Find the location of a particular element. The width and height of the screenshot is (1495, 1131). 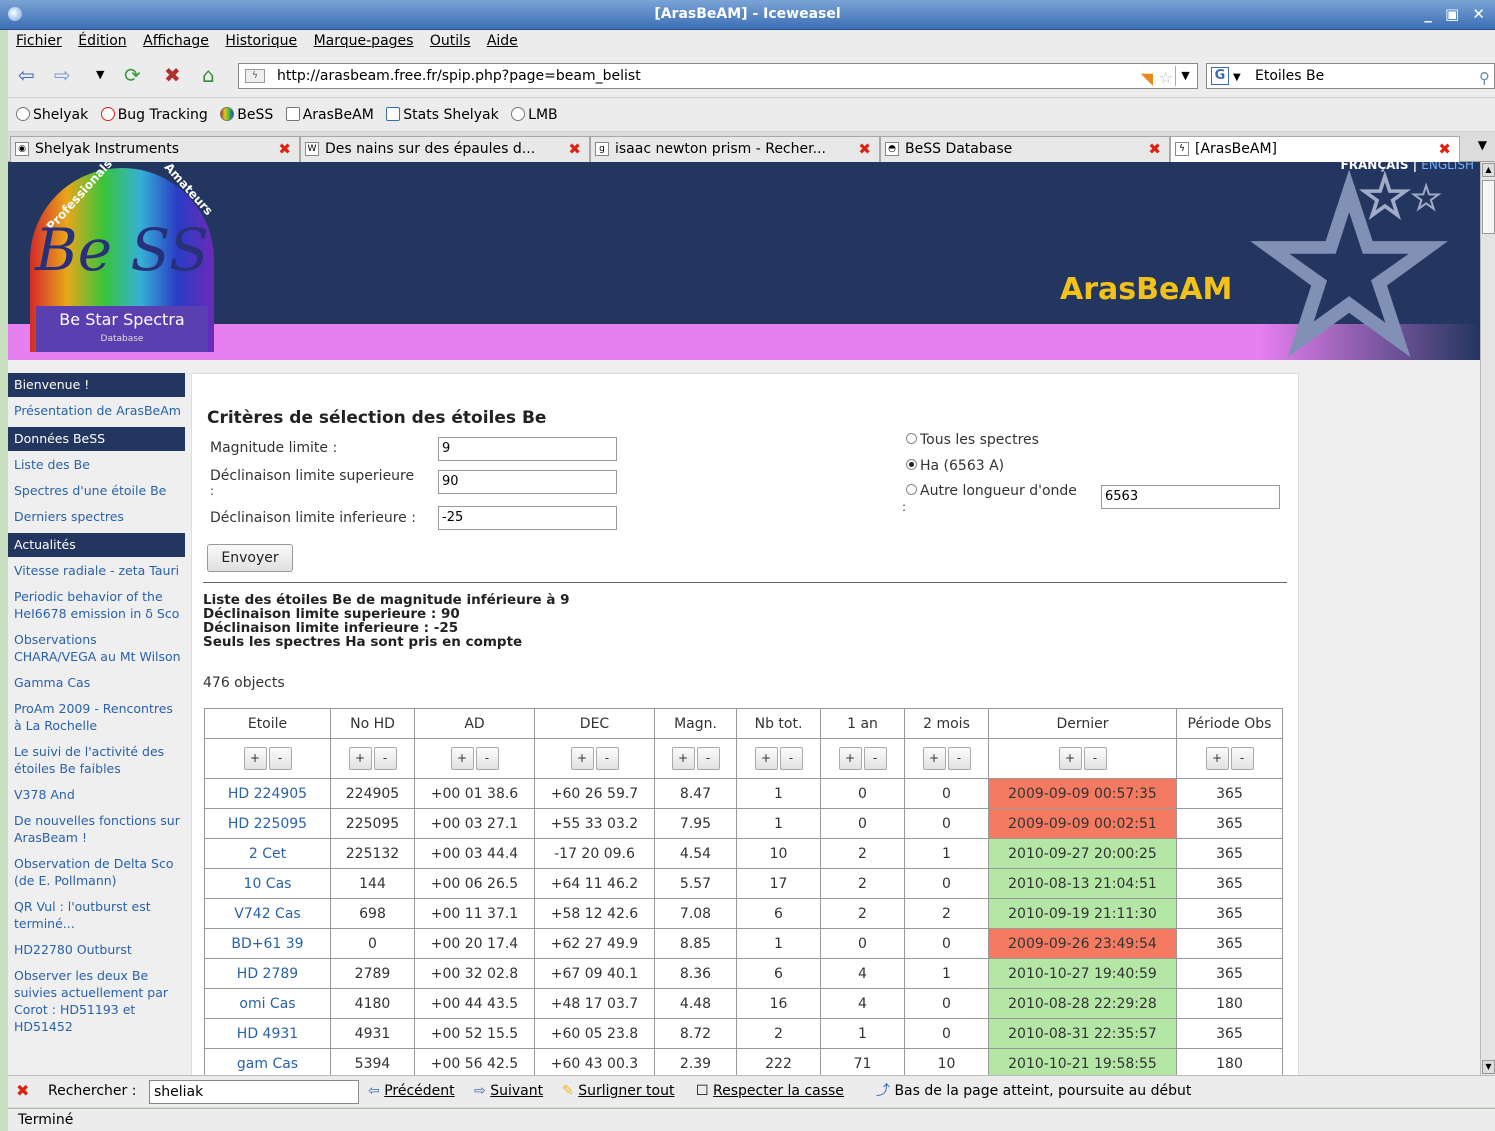

cell-etoile: gam Cas is located at coordinates (267, 1061).